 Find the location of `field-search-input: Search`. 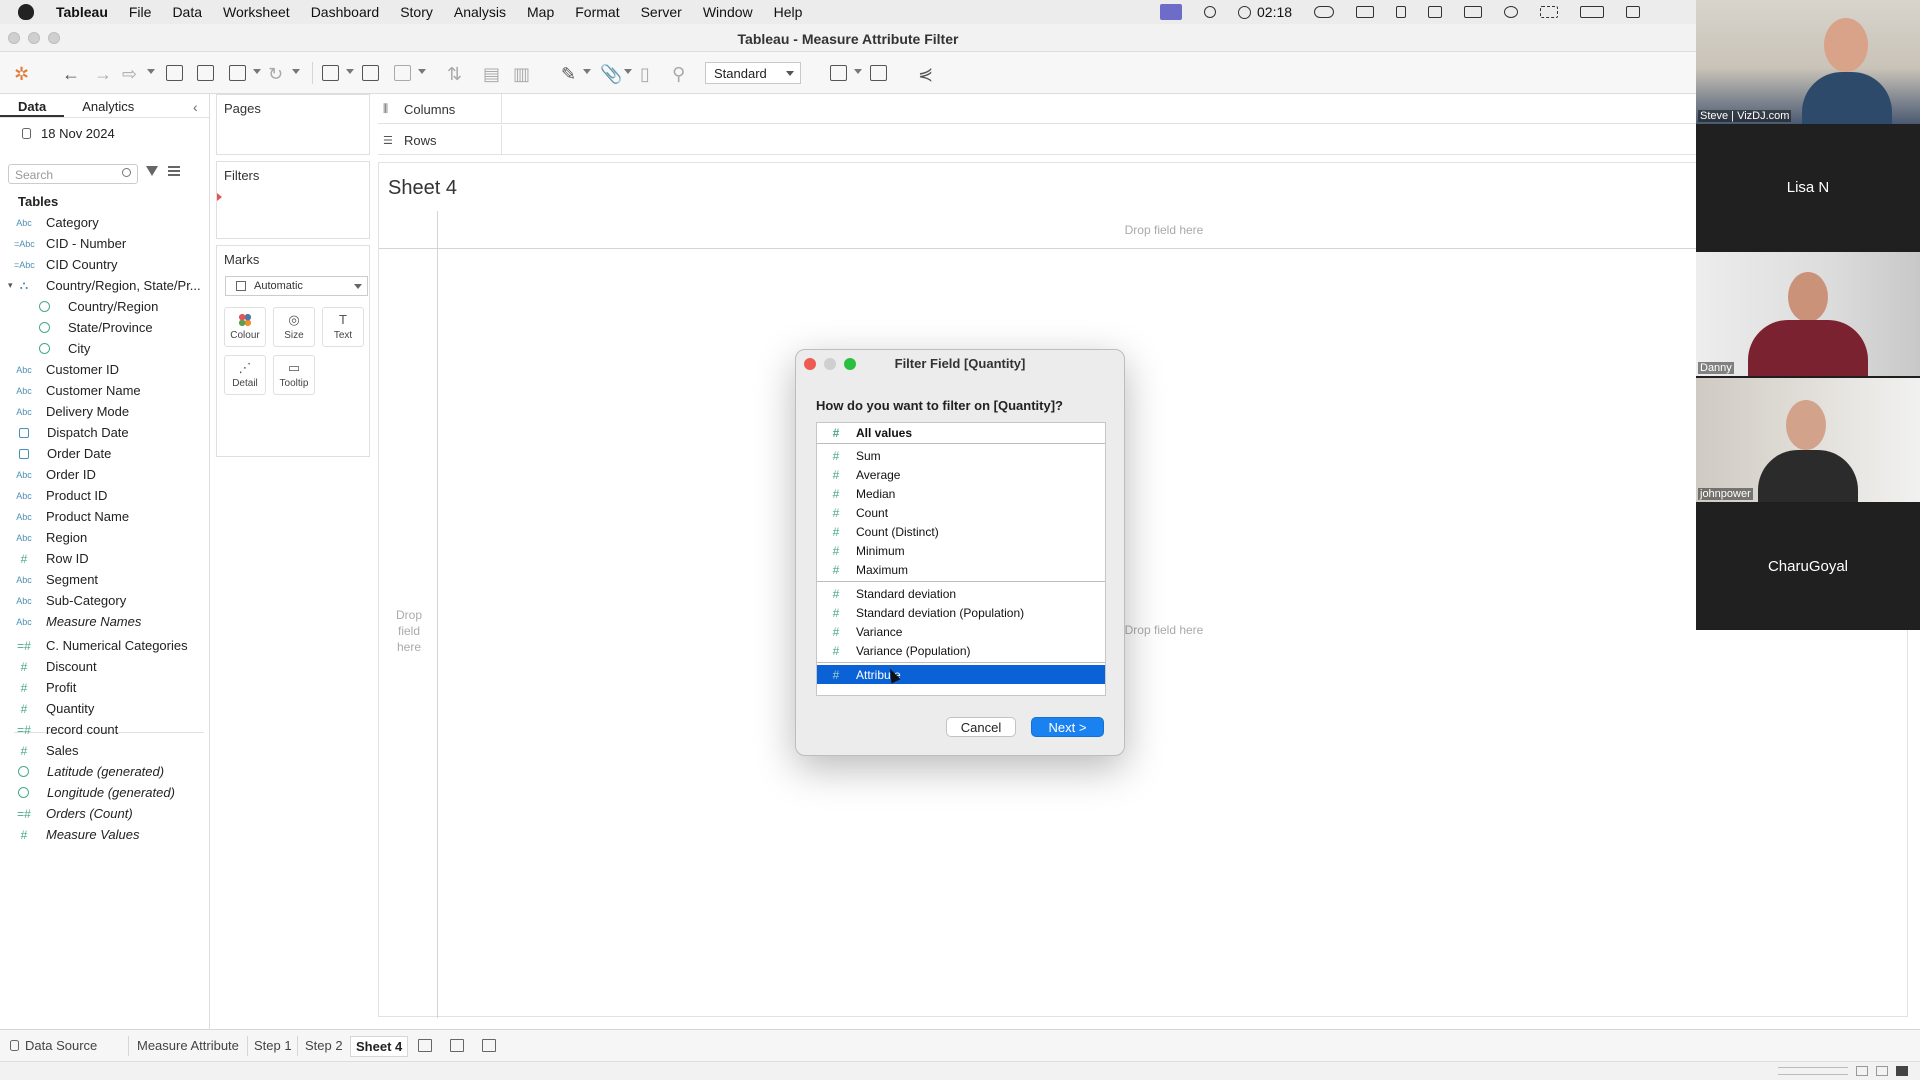

field-search-input: Search is located at coordinates (73, 174).